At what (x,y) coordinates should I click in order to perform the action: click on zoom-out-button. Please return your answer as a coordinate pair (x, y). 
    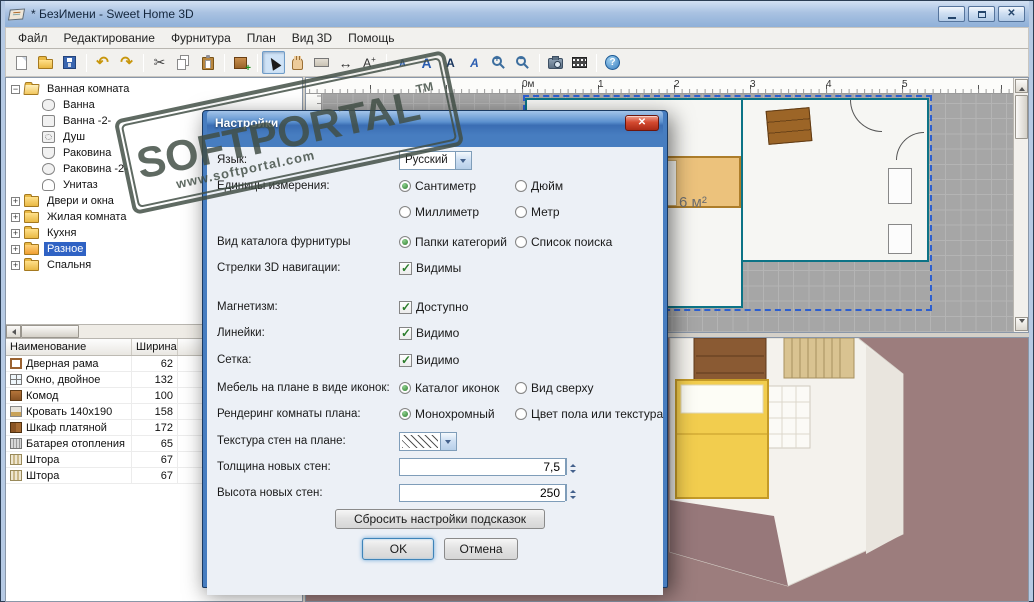
    Looking at the image, I should click on (522, 62).